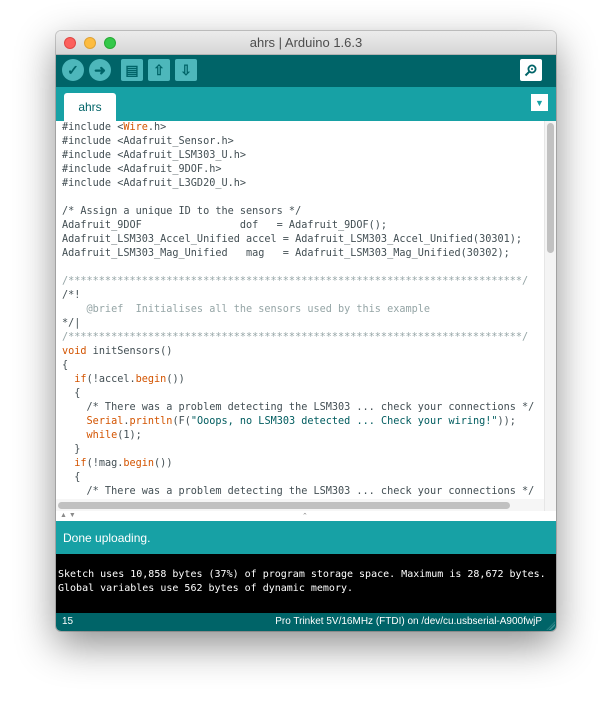 Image resolution: width=612 pixels, height=712 pixels. What do you see at coordinates (306, 104) in the screenshot?
I see `tab-bar: ahrs ▼` at bounding box center [306, 104].